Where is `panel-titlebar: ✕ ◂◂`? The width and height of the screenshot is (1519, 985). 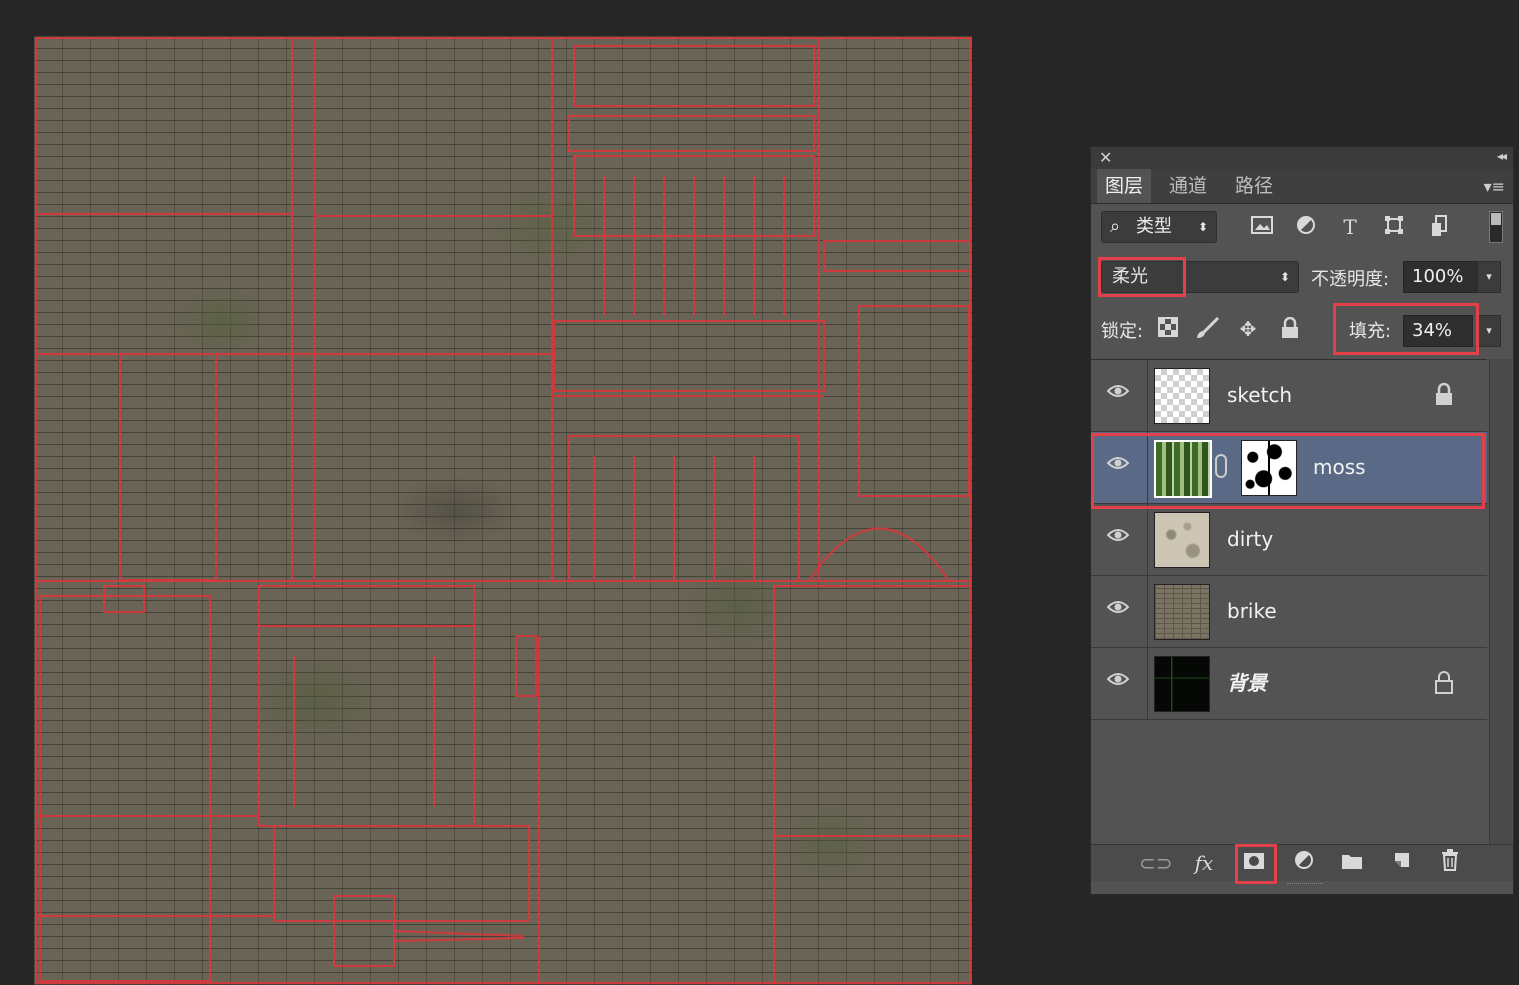
panel-titlebar: ✕ ◂◂ is located at coordinates (1302, 158).